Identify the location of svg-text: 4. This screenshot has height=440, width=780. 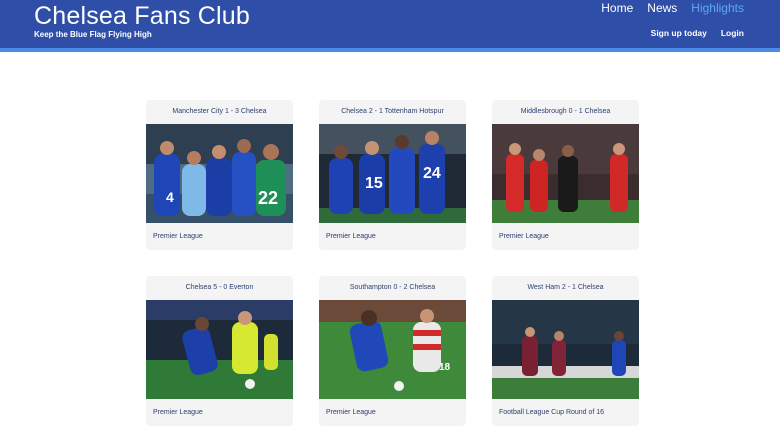
(170, 197).